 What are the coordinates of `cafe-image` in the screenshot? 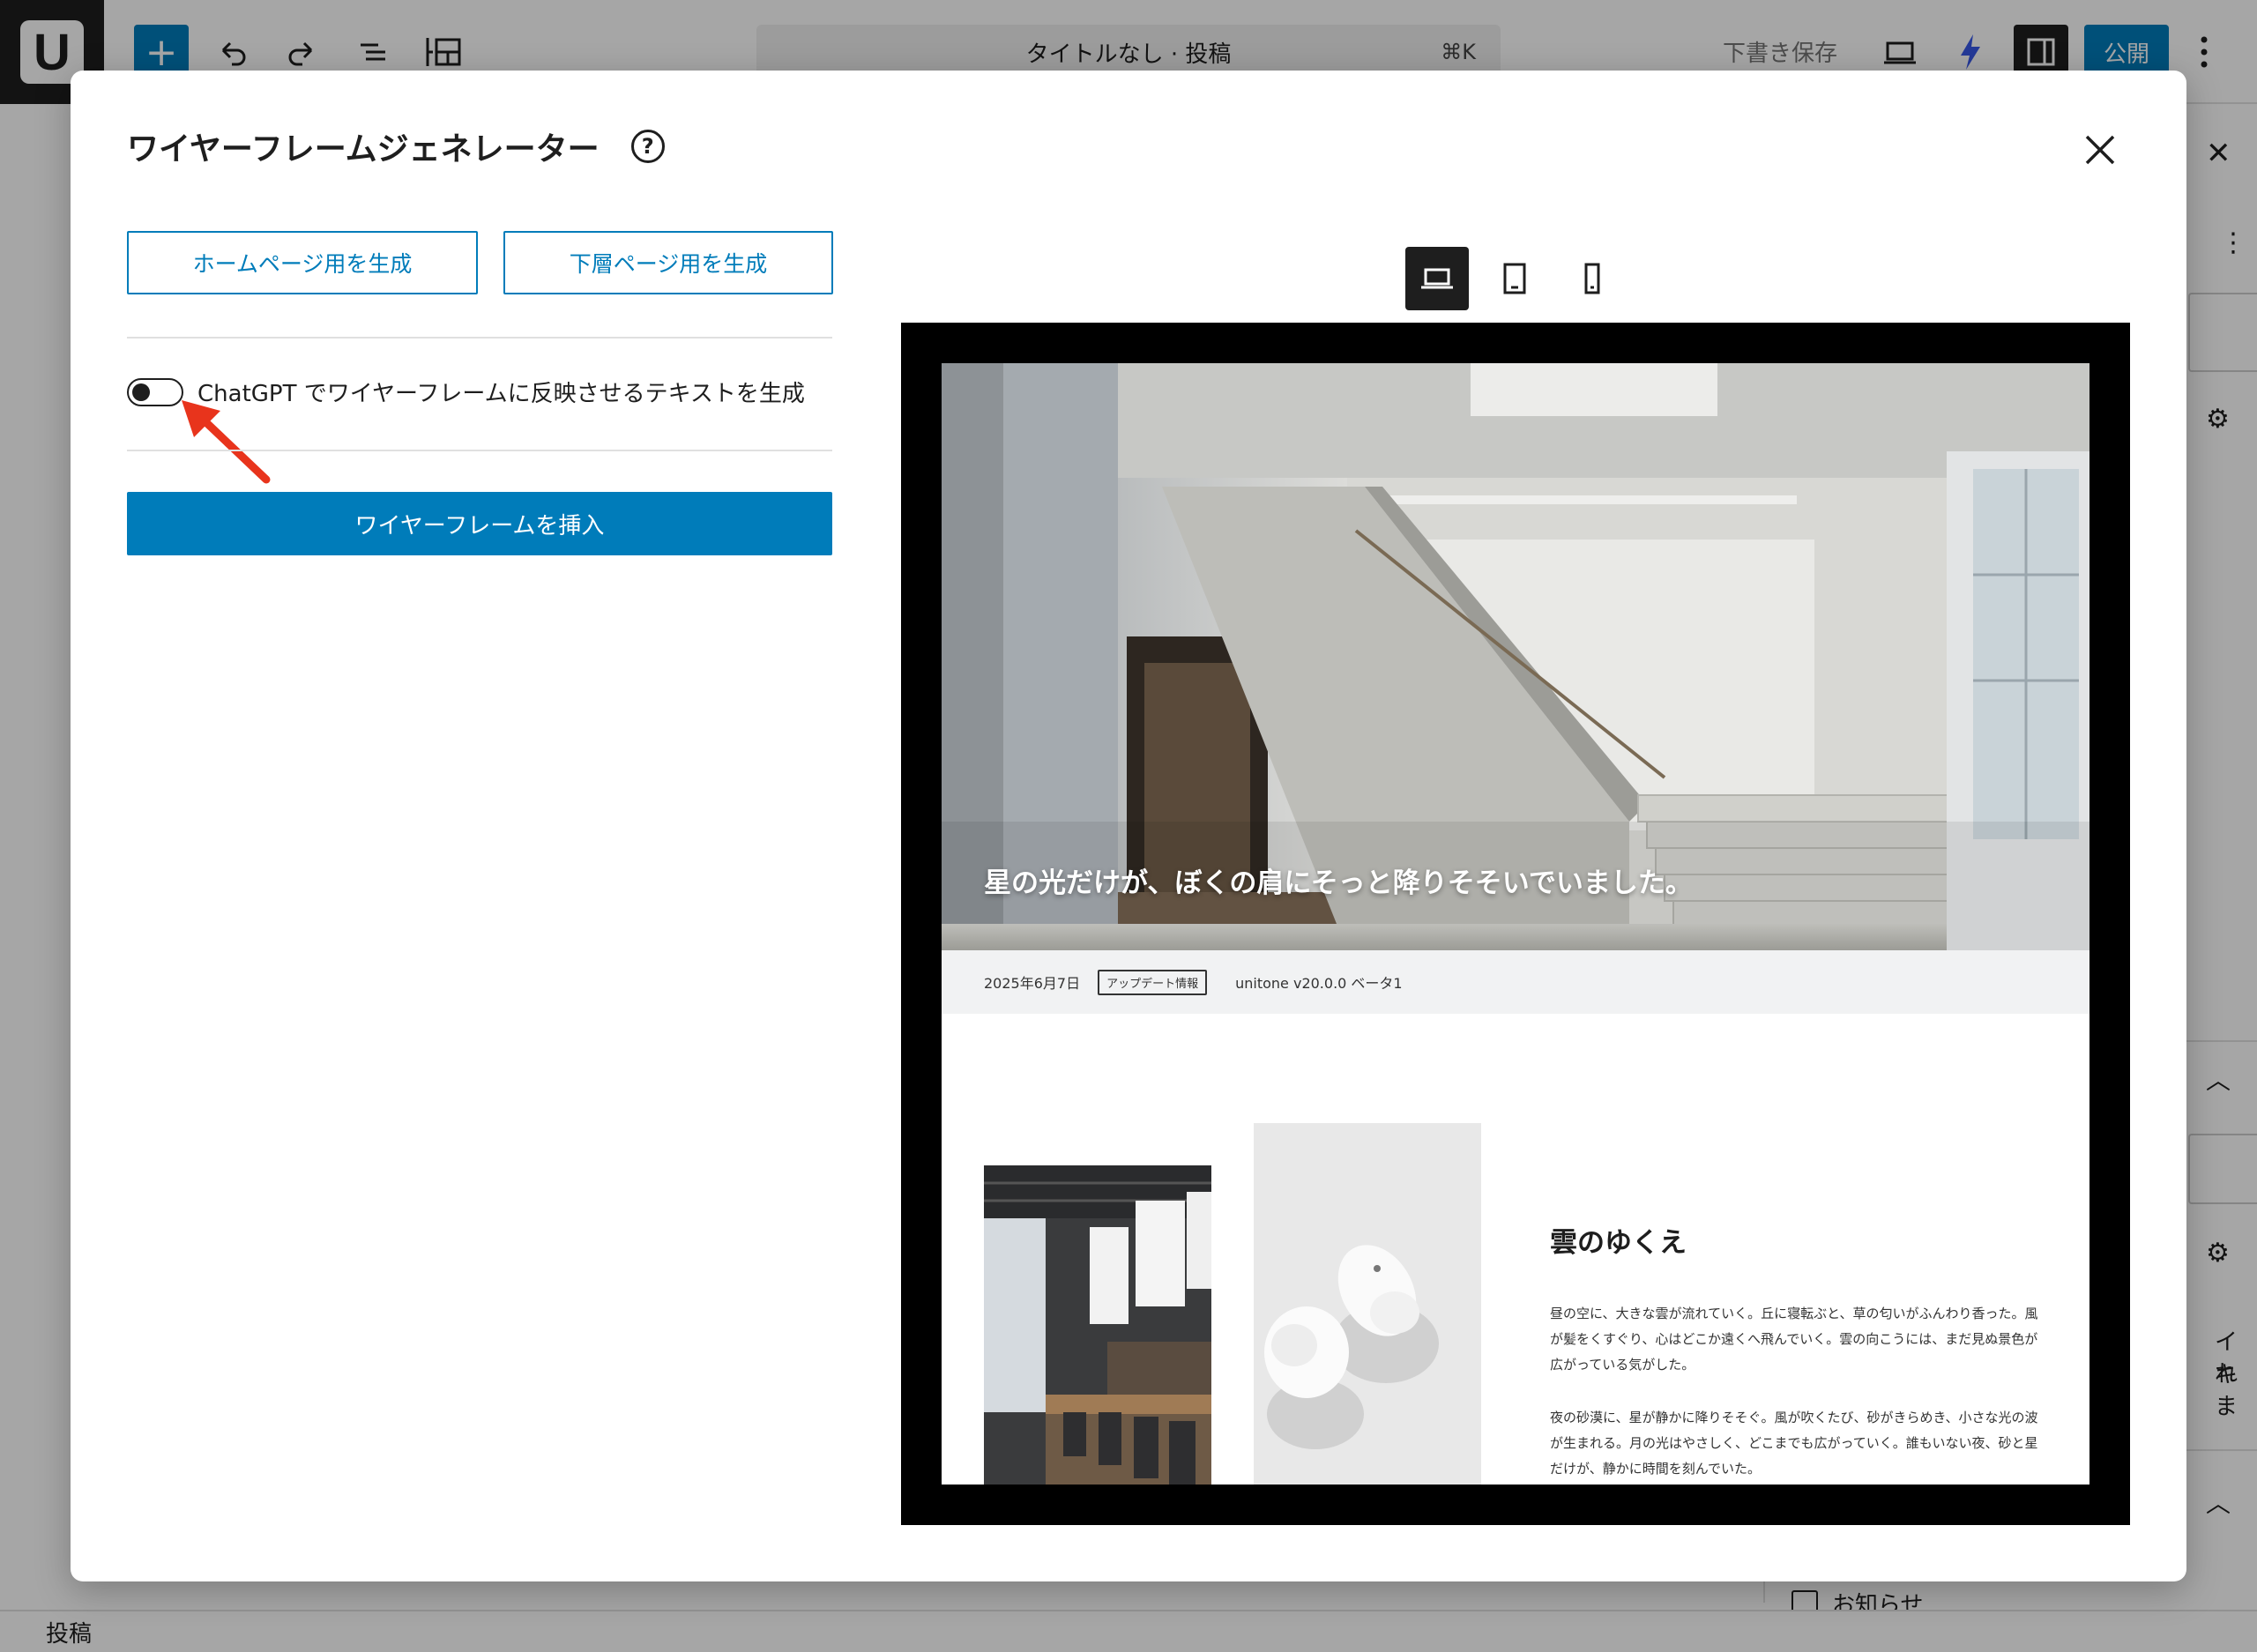 It's located at (1097, 1325).